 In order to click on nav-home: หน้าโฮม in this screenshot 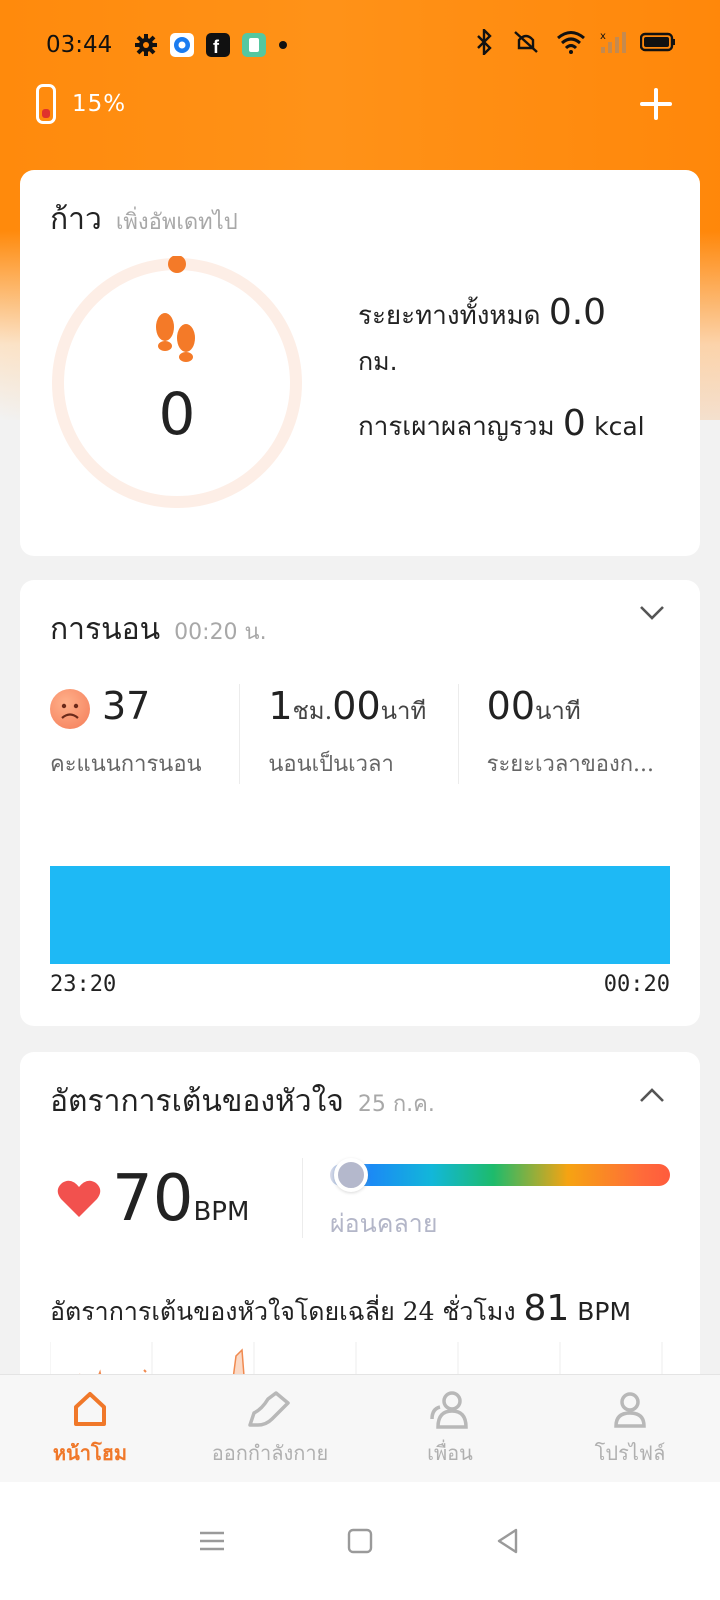, I will do `click(90, 1428)`.